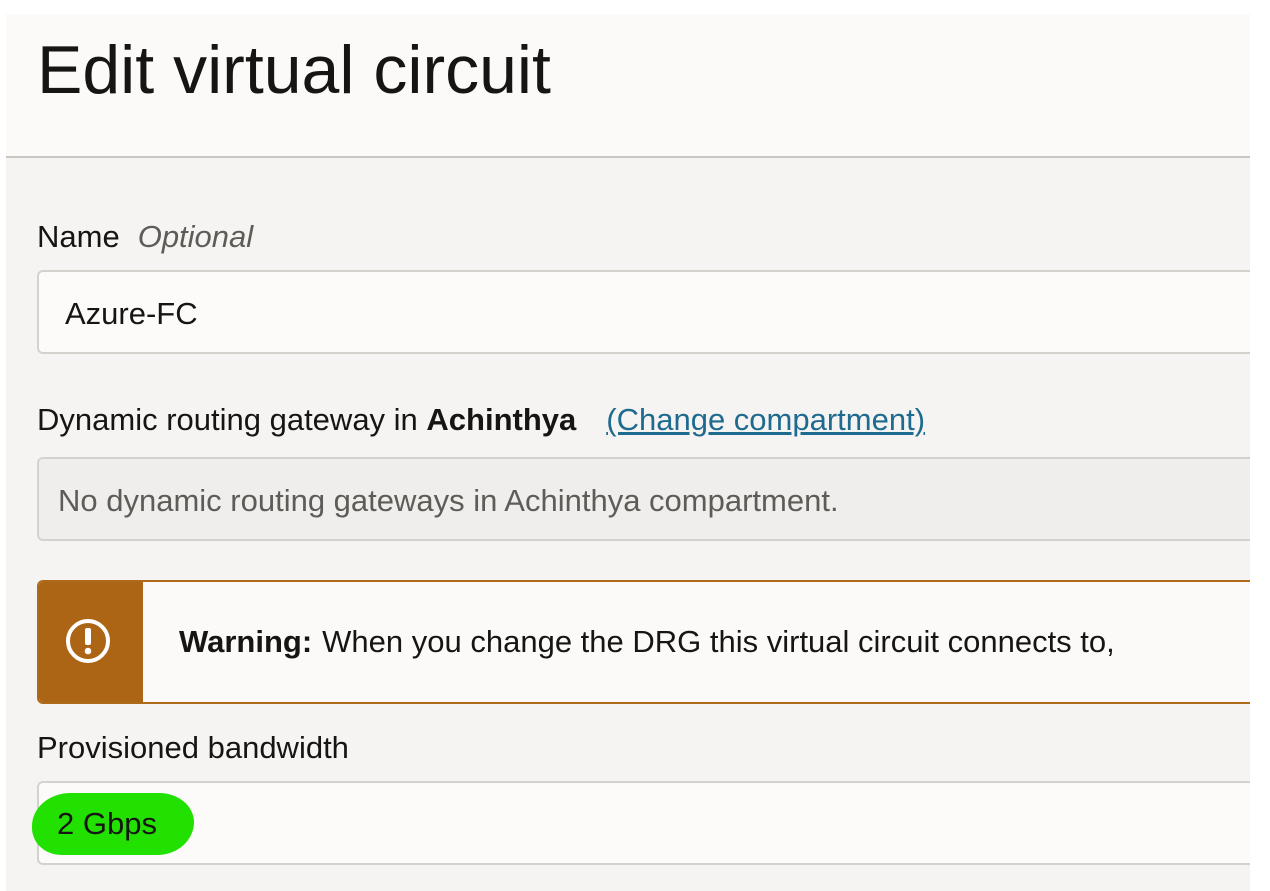 This screenshot has width=1270, height=891. What do you see at coordinates (643, 312) in the screenshot?
I see `name-input: Azure-FC` at bounding box center [643, 312].